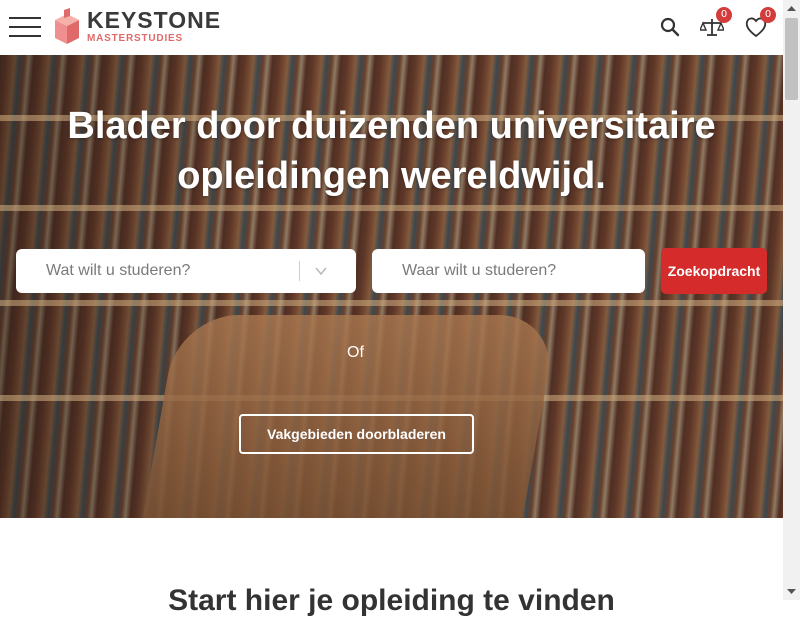 The width and height of the screenshot is (800, 618). What do you see at coordinates (791, 8) in the screenshot?
I see `scroll-up-icon` at bounding box center [791, 8].